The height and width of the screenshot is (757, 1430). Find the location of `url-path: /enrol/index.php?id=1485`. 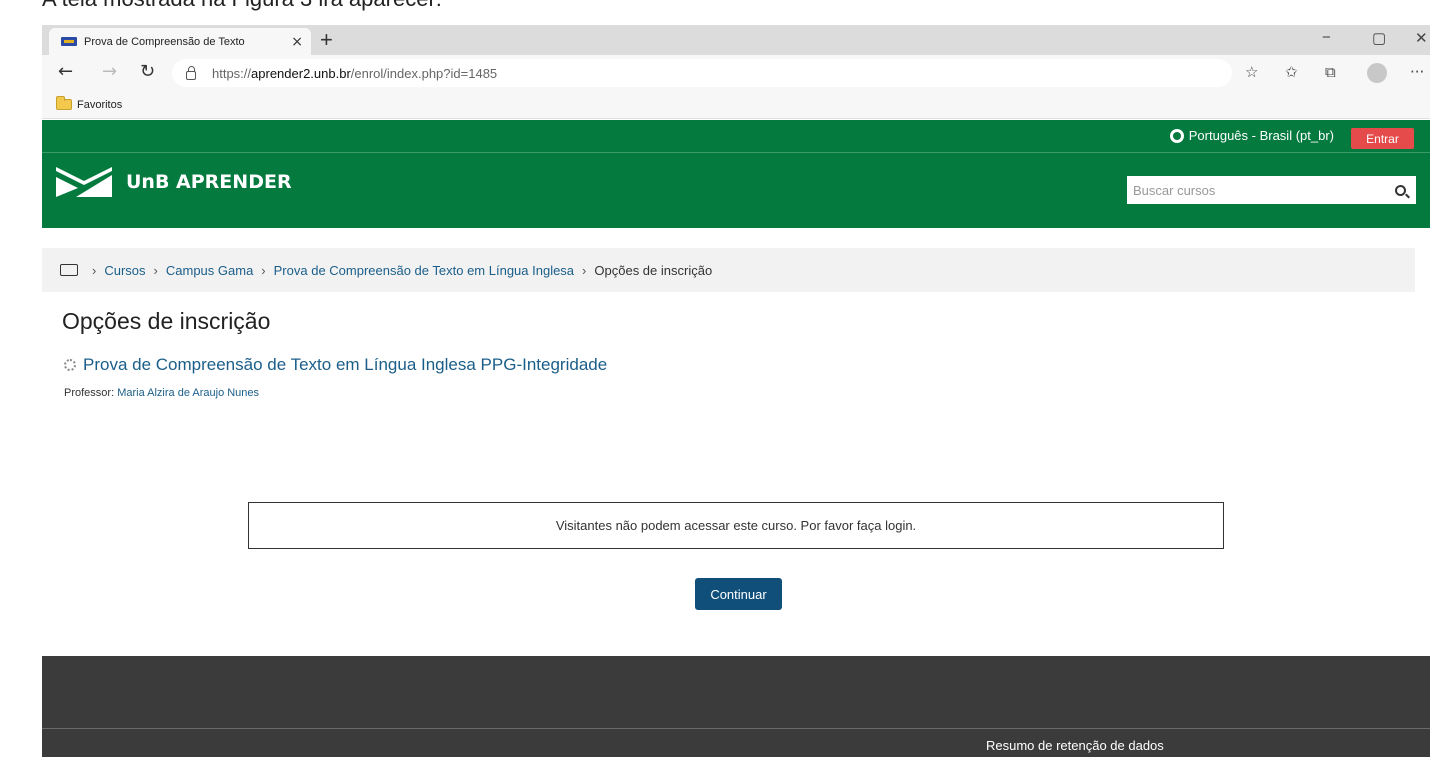

url-path: /enrol/index.php?id=1485 is located at coordinates (424, 73).